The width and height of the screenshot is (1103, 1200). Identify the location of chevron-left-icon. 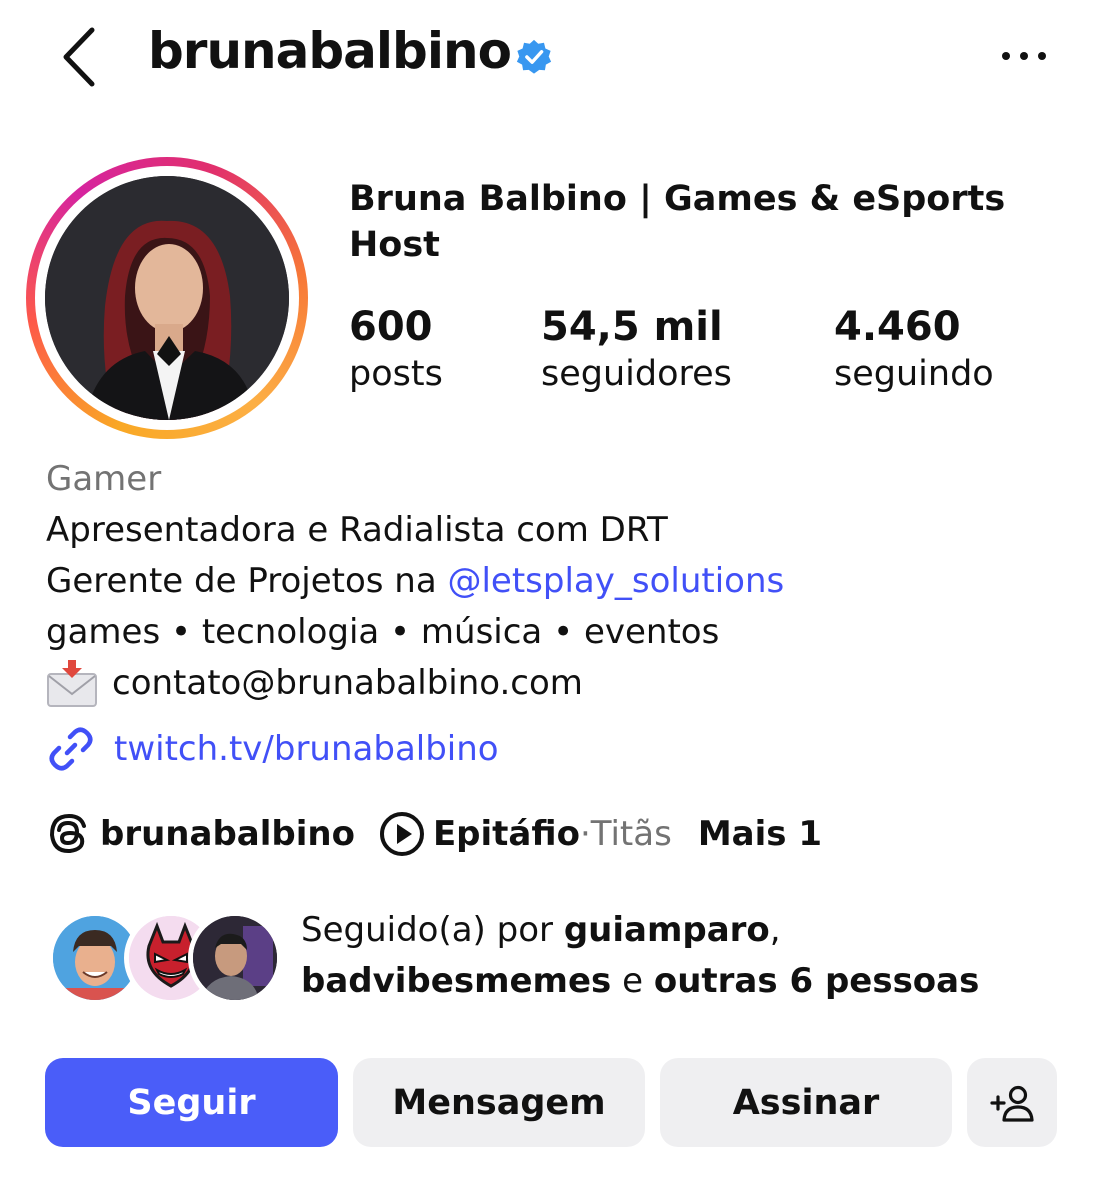
(79, 57).